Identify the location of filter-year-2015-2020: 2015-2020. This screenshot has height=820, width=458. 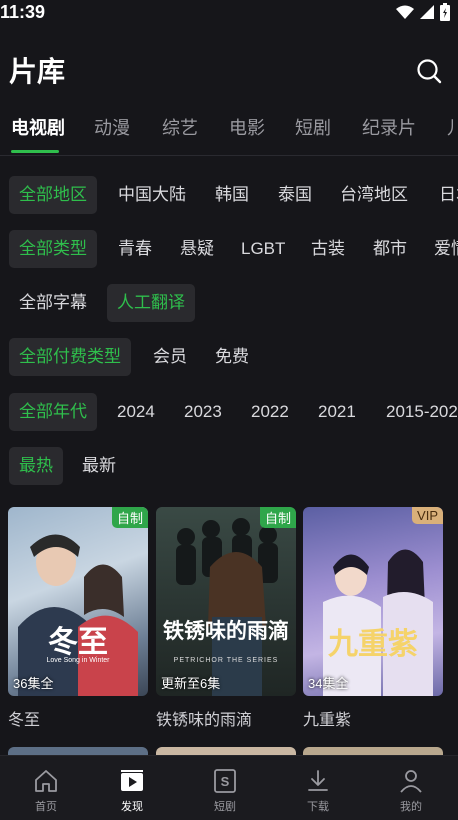
(417, 412).